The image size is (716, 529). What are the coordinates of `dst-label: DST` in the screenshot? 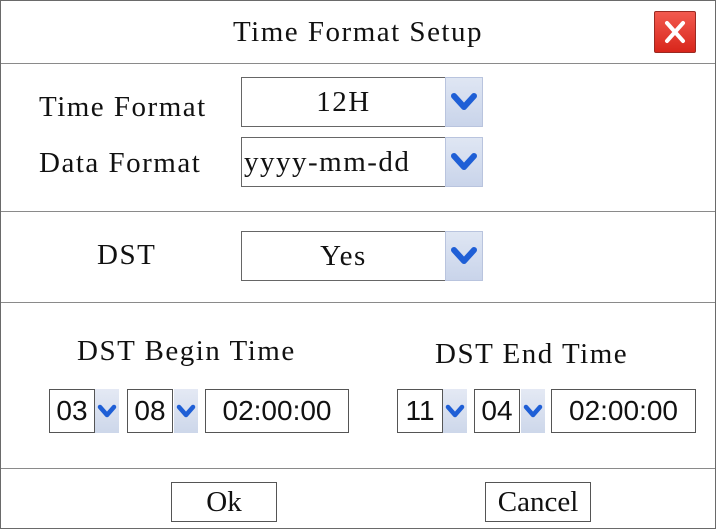 It's located at (127, 255).